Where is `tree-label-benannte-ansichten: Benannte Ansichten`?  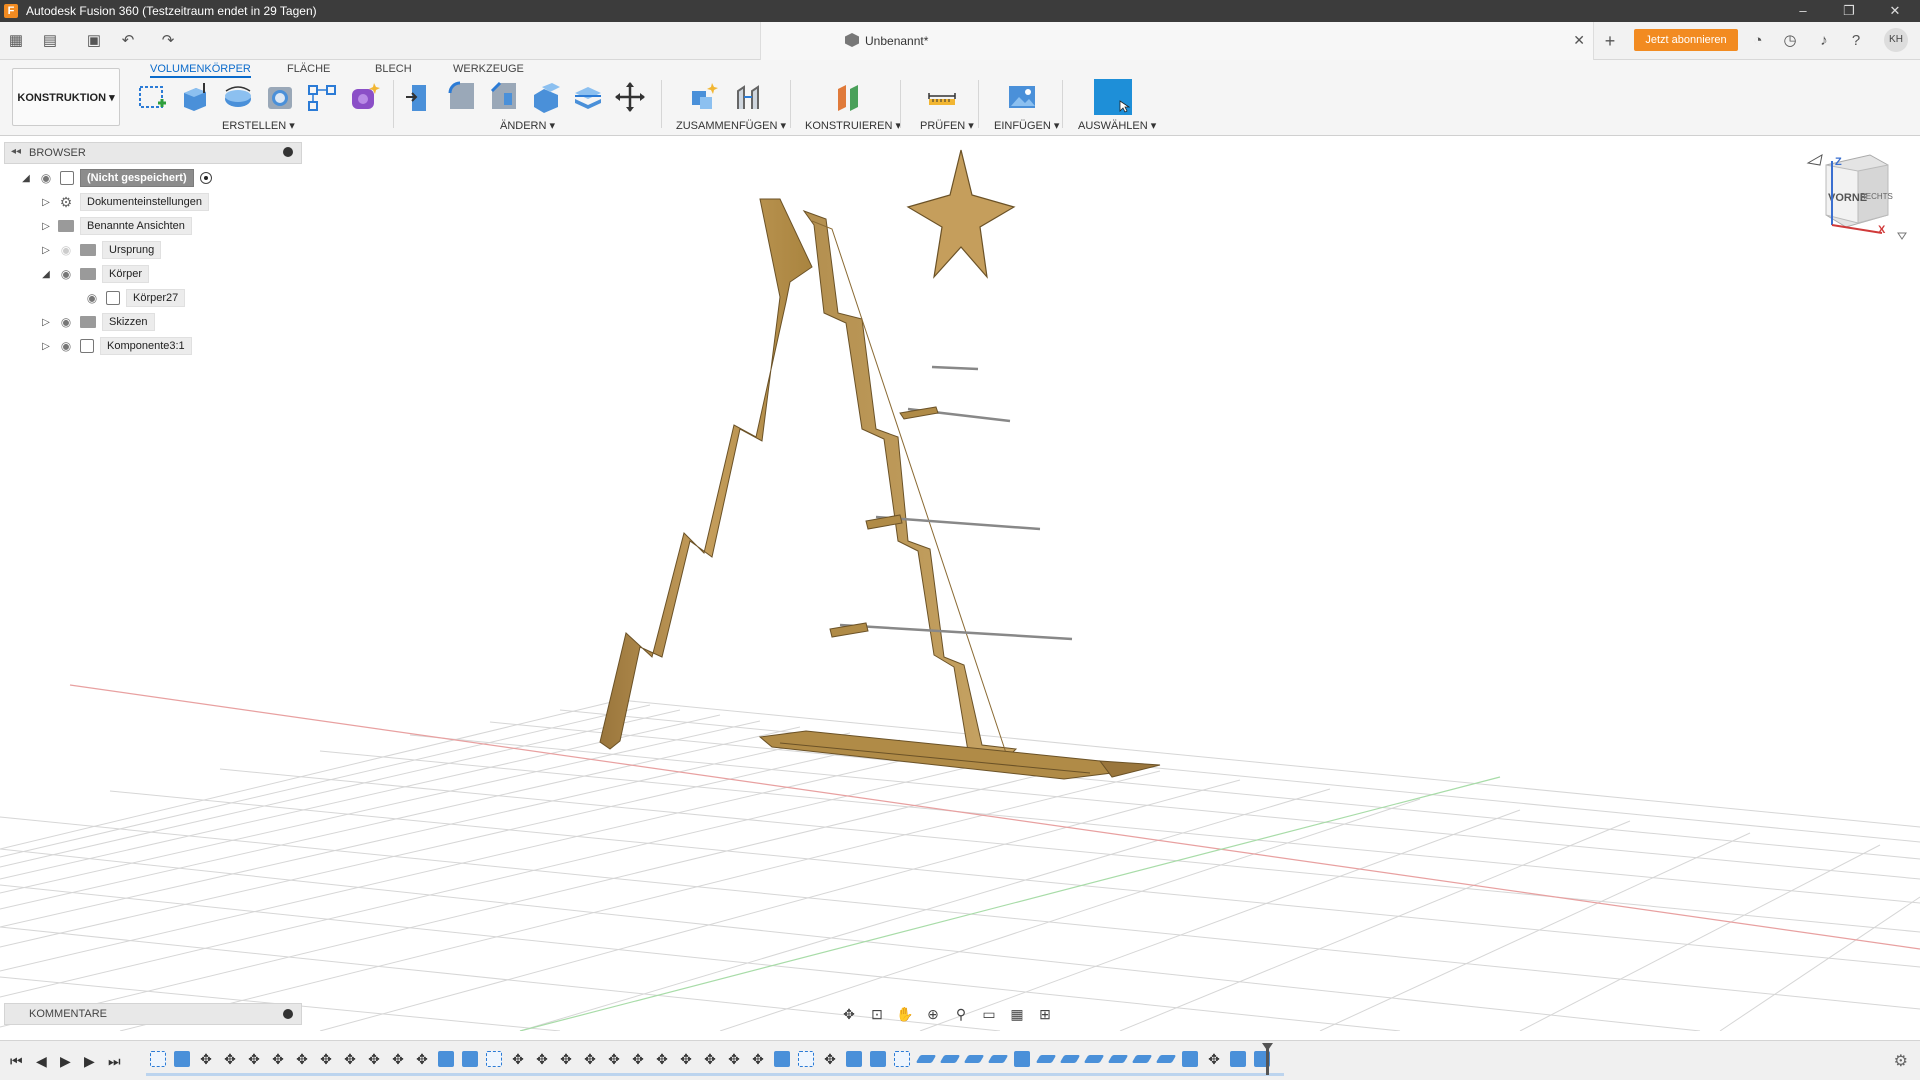 tree-label-benannte-ansichten: Benannte Ansichten is located at coordinates (136, 226).